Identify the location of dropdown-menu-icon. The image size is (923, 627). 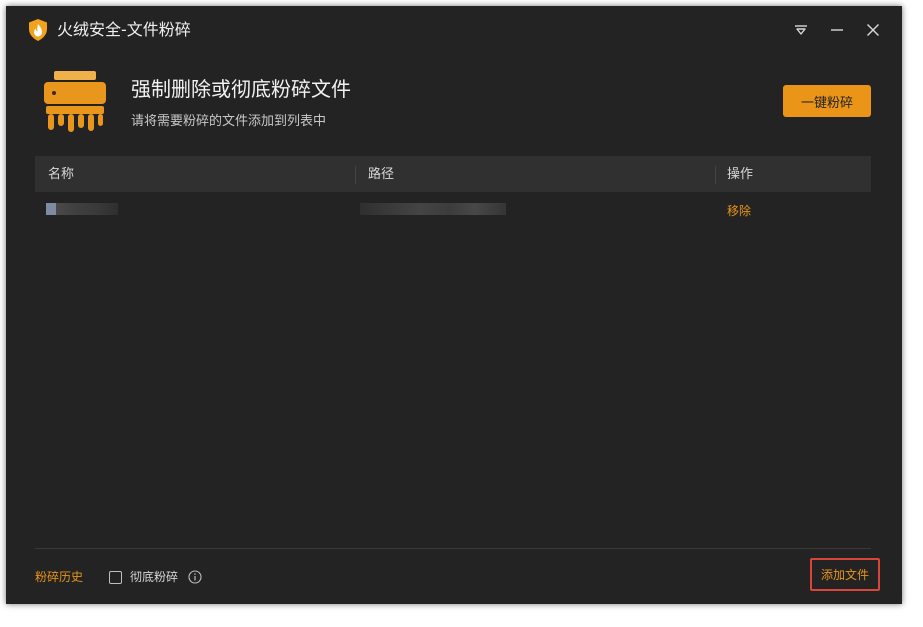
(801, 30).